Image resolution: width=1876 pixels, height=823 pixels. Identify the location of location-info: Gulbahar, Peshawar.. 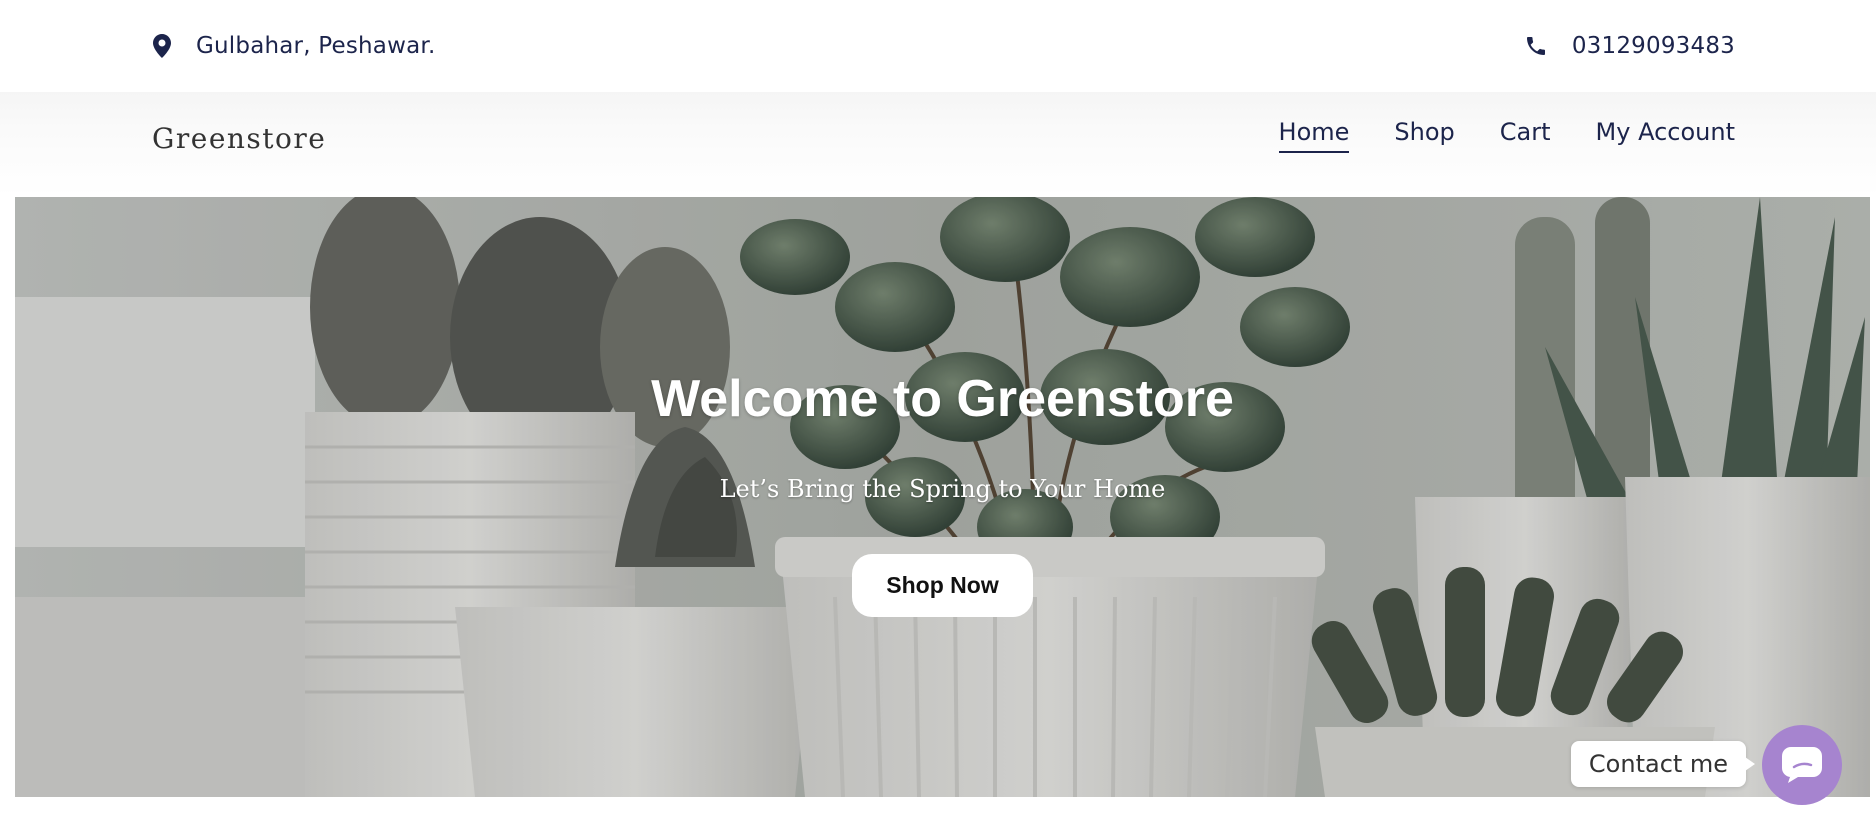
(292, 46).